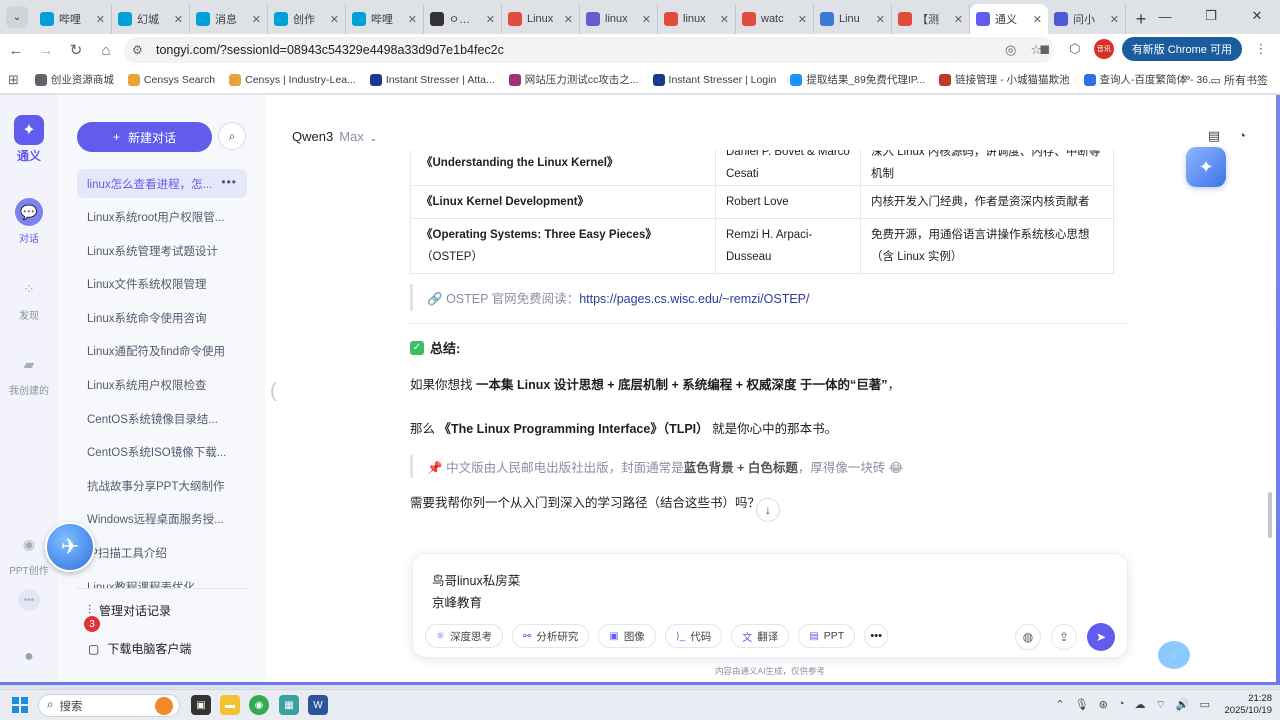 The image size is (1280, 720). I want to click on task-view-icon: ▣, so click(201, 705).